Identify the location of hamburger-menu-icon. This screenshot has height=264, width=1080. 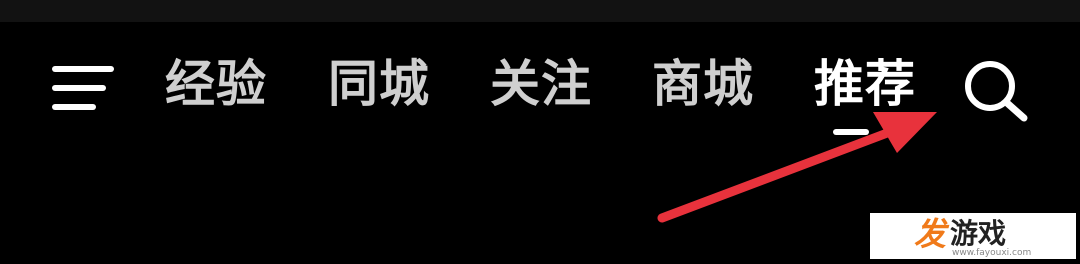
(83, 88).